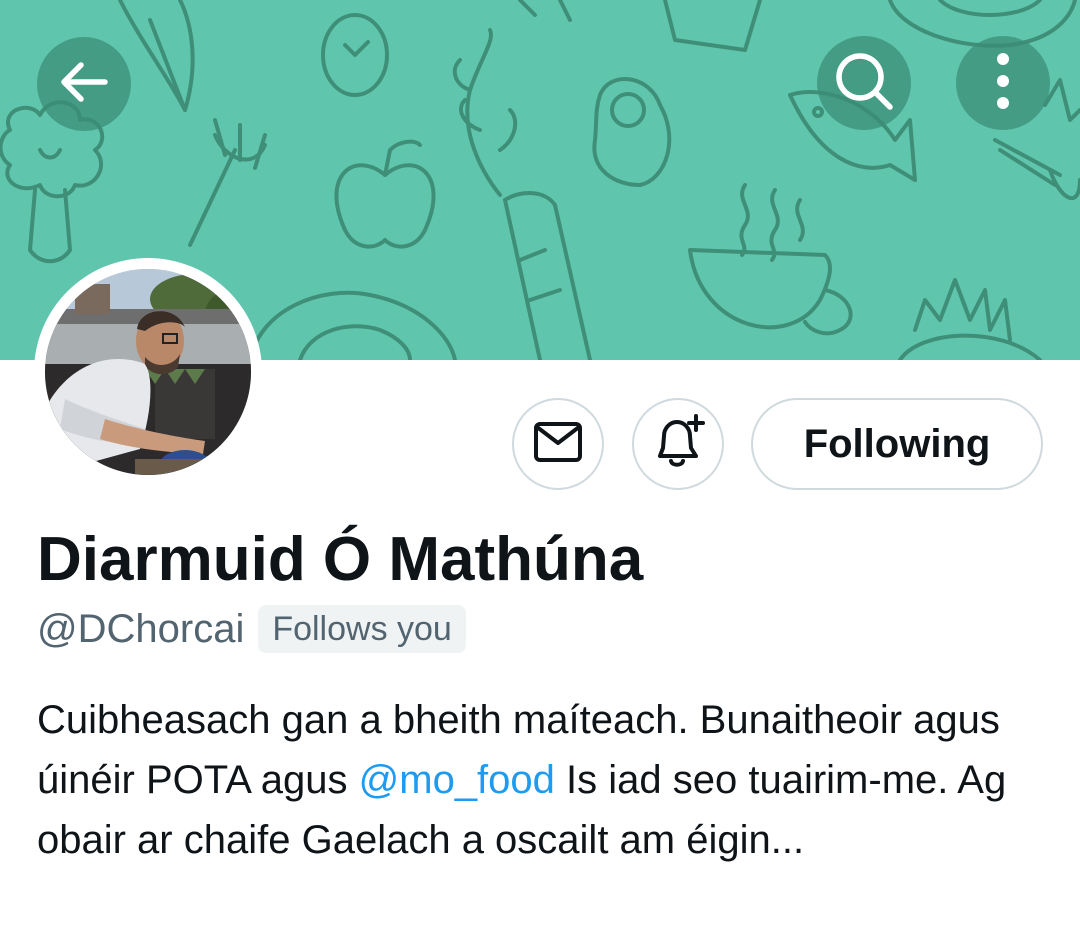 This screenshot has height=937, width=1080. What do you see at coordinates (897, 444) in the screenshot?
I see `following-button: Following` at bounding box center [897, 444].